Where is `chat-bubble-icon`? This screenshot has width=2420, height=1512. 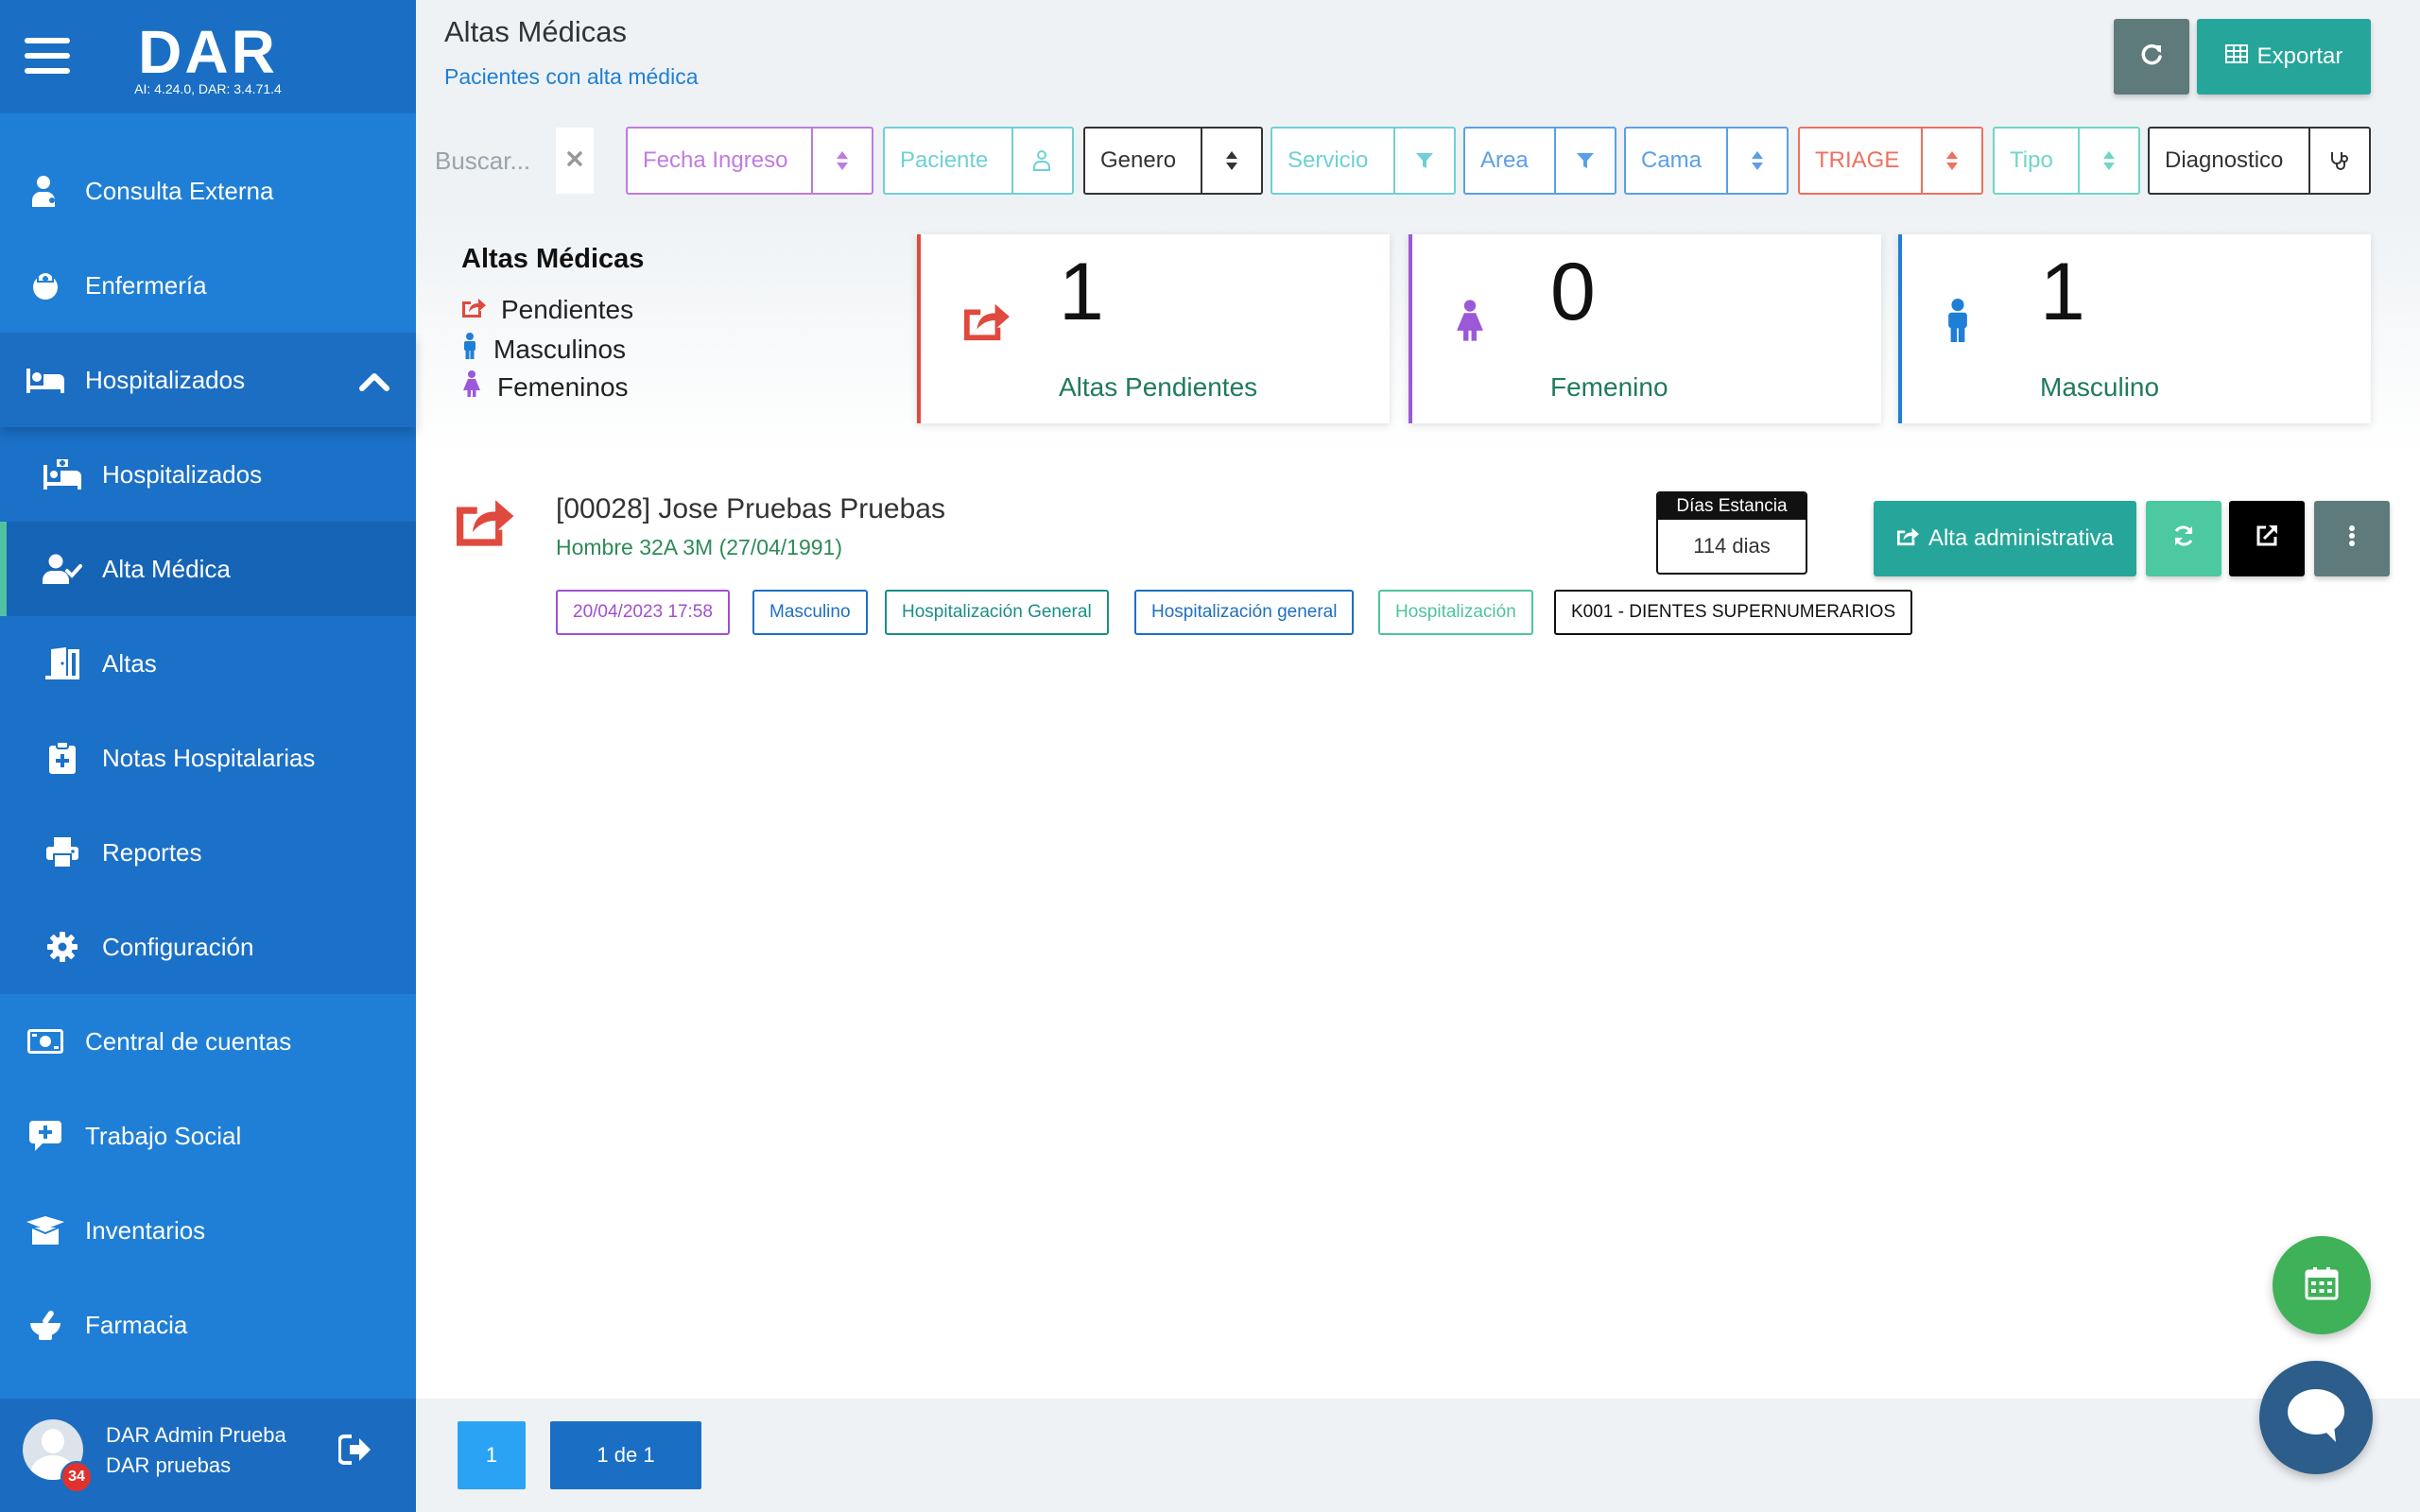
chat-bubble-icon is located at coordinates (2316, 1418).